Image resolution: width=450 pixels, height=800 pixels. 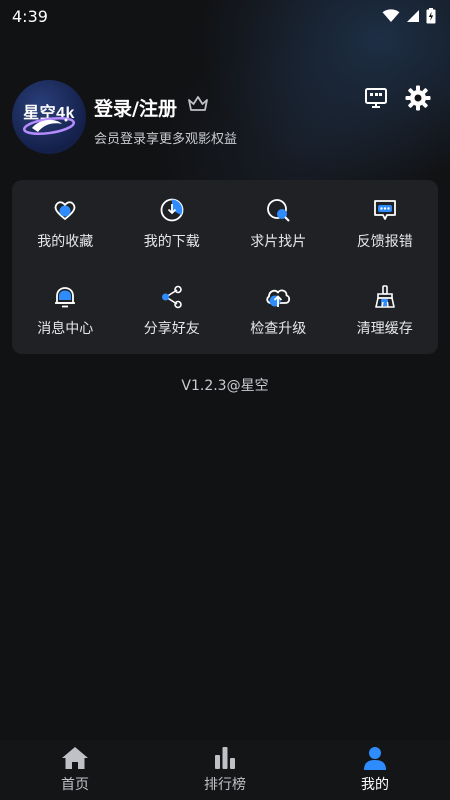 I want to click on menu-item-share: 分享好友, so click(x=172, y=310).